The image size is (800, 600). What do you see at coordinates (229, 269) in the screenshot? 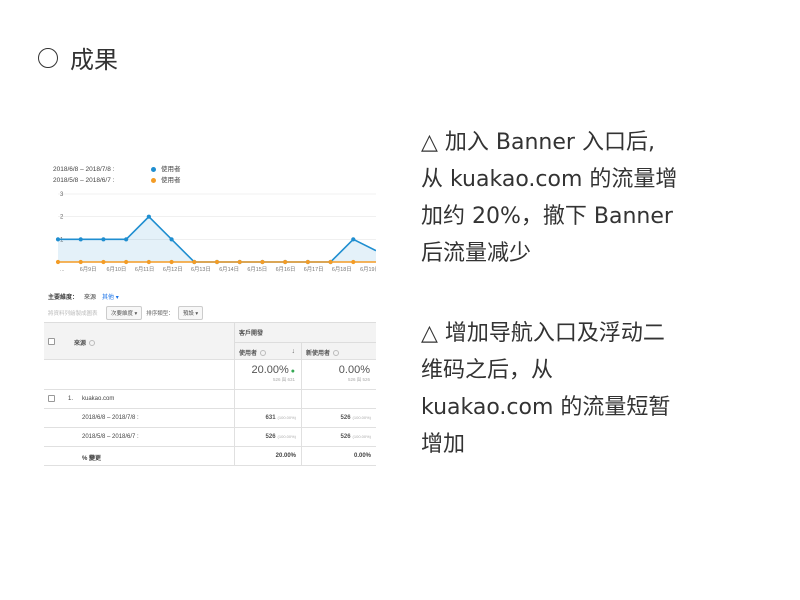
I see `x-tick-label: 6月14日` at bounding box center [229, 269].